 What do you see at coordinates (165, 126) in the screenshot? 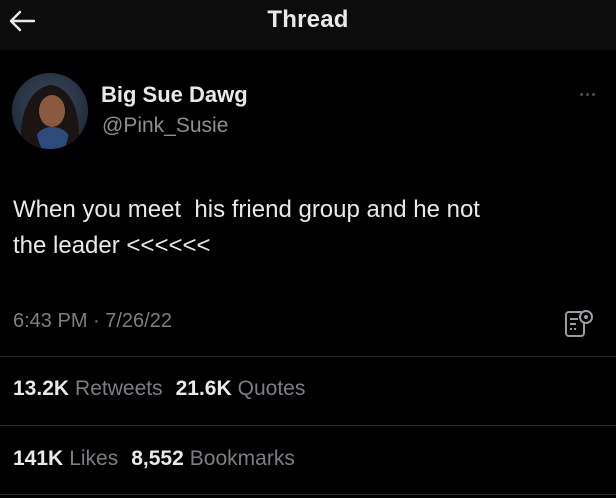
I see `author-handle: @Pink_Susie` at bounding box center [165, 126].